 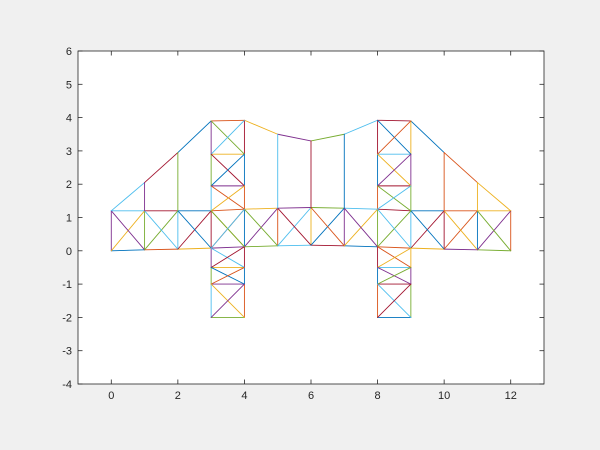 I want to click on x-tick-label: 2, so click(x=178, y=396).